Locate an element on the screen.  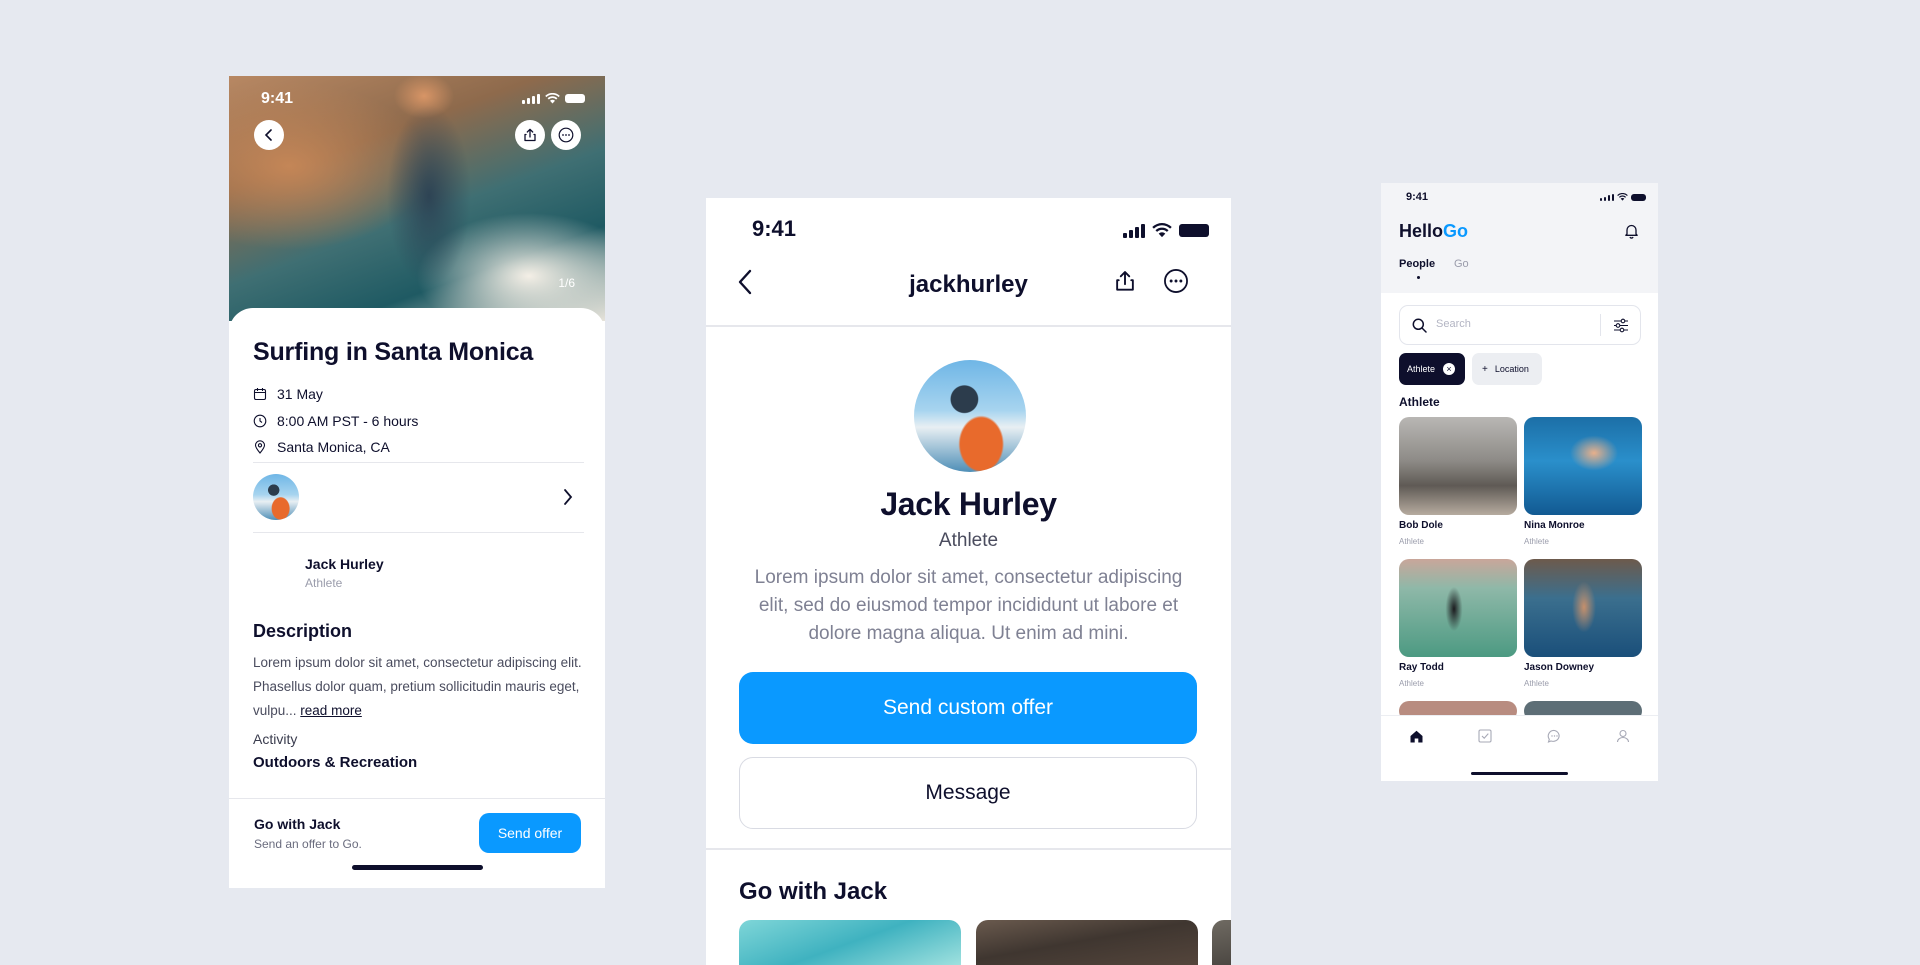
bottom-tab-bar is located at coordinates (1519, 748).